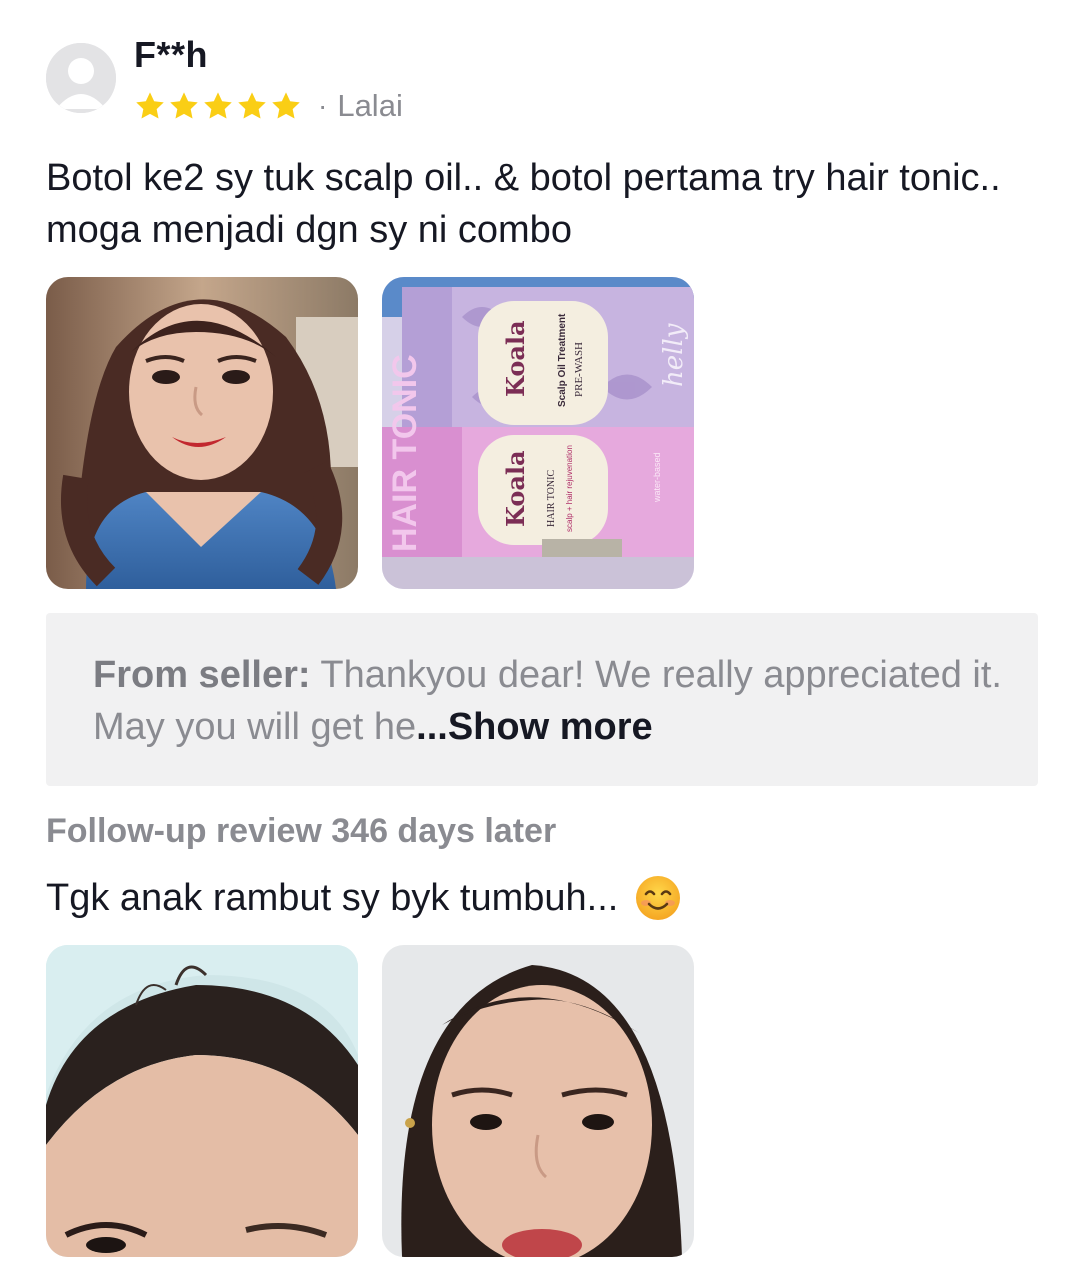  I want to click on box2-brand: Koala, so click(515, 488).